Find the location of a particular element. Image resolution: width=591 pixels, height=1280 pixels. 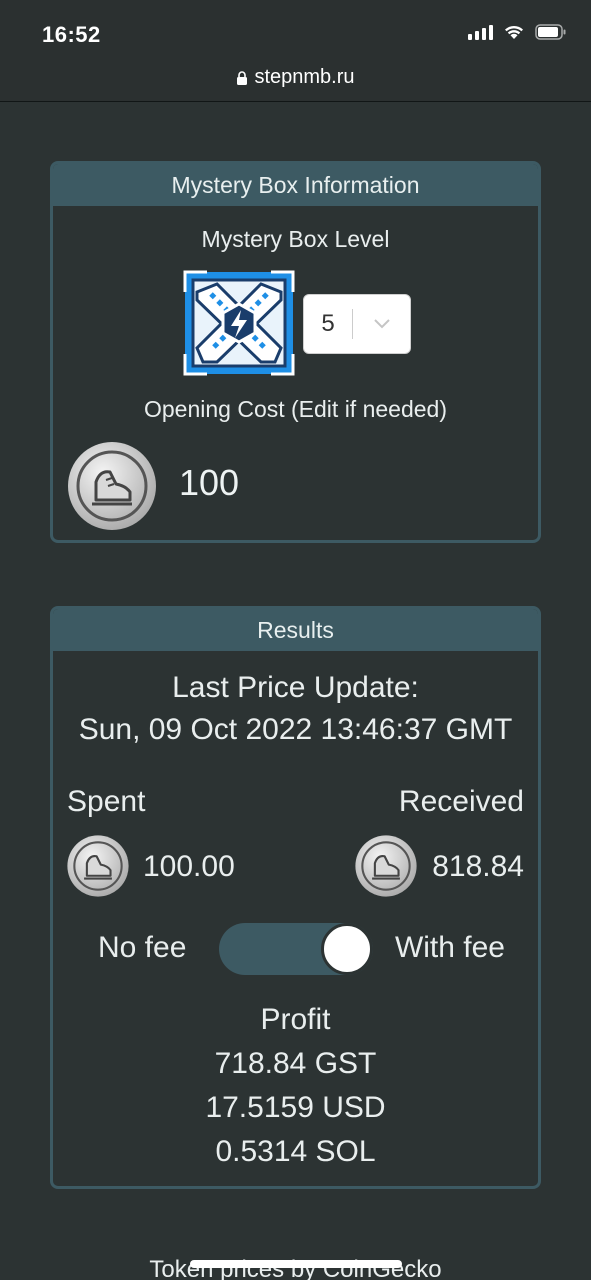

profit-usd-value: 17.5159 USD is located at coordinates (295, 1107).